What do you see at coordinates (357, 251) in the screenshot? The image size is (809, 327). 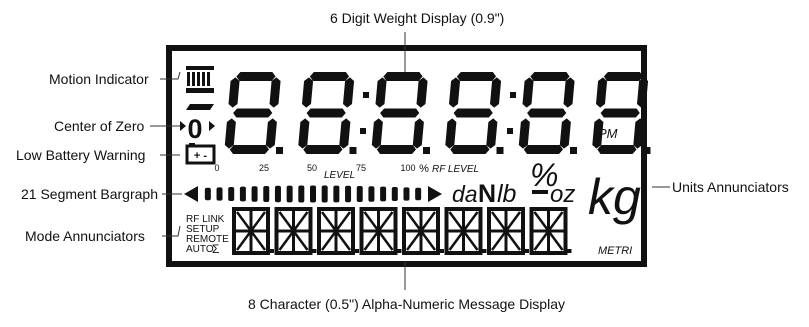 I see `message-char-3-decimal-point` at bounding box center [357, 251].